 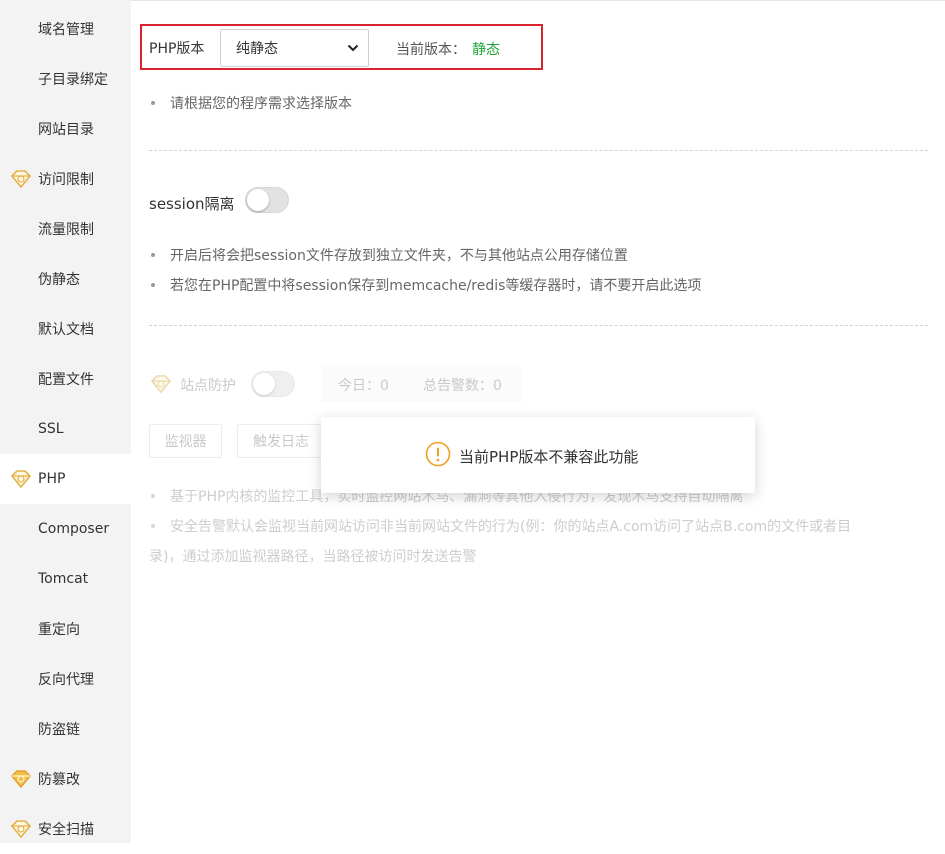 What do you see at coordinates (431, 50) in the screenshot?
I see `current-version-label: 当前版本：` at bounding box center [431, 50].